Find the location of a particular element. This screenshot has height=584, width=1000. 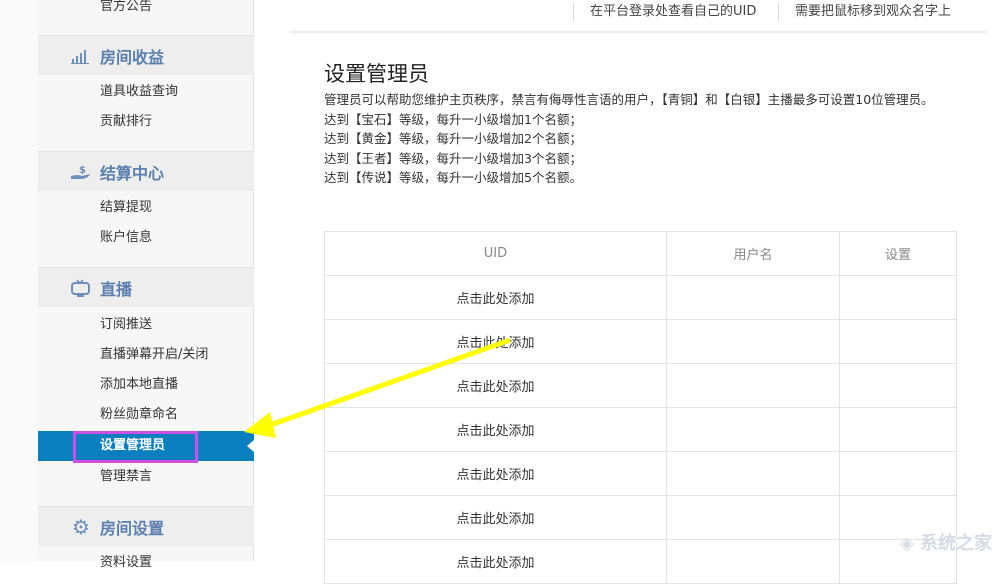

sidebar-item-profile-settings: 资料设置 is located at coordinates (146, 563).